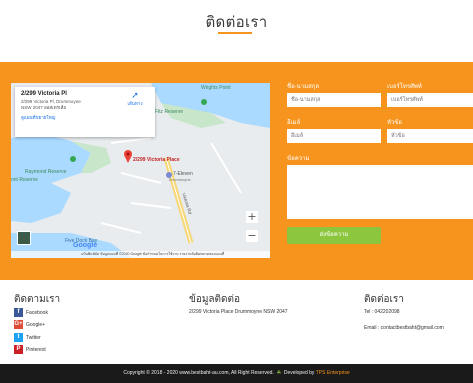 This screenshot has width=473, height=383. I want to click on view-larger-map-link: ดูแผนที่ขยายใหญ่, so click(85, 117).